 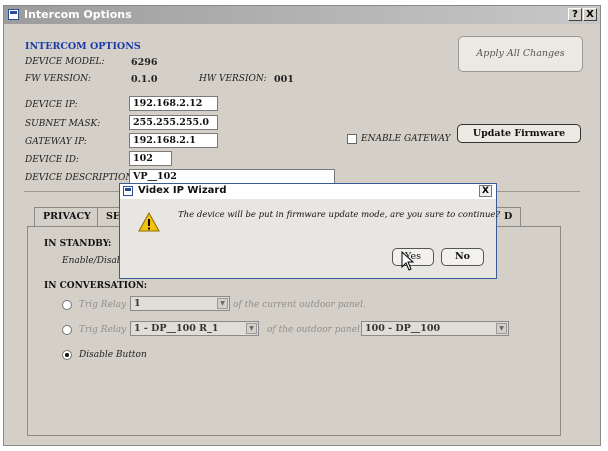 I want to click on trig-relay-current-label: Trig Relay, so click(x=103, y=305).